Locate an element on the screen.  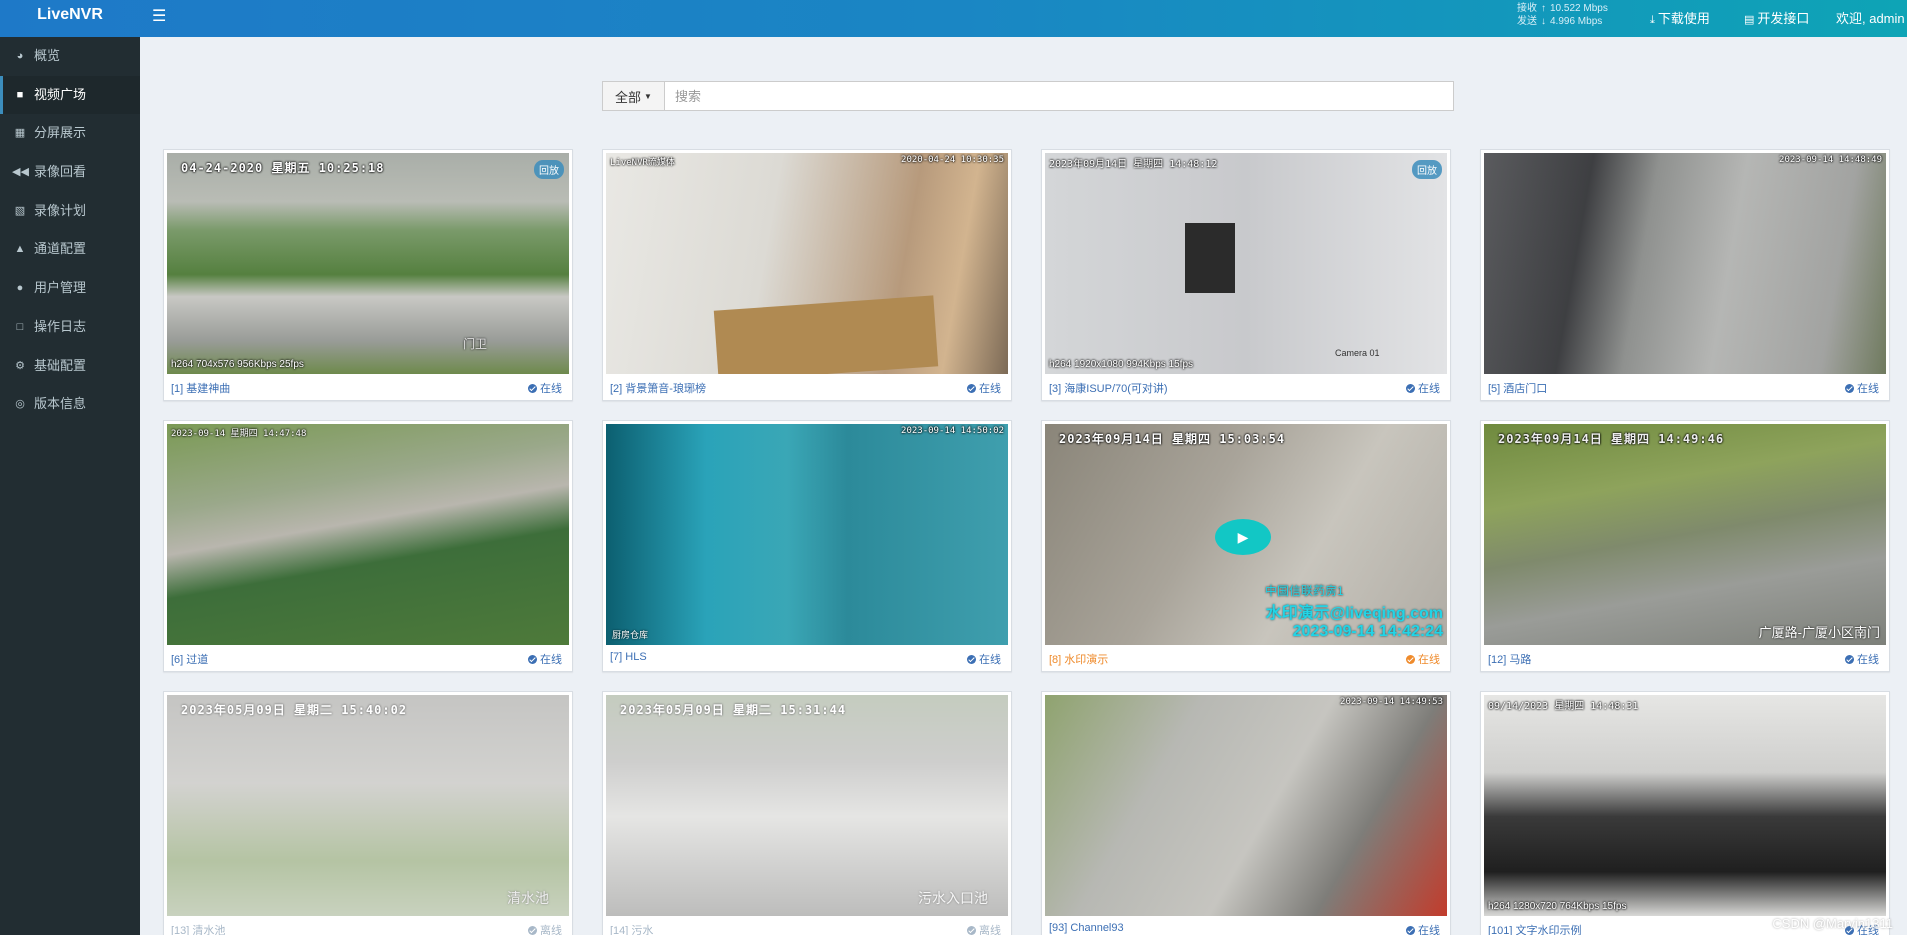
channel-card: 2023年05月09日 星期二 15:40:02 清水池 [13] 清水池 离线 is located at coordinates (368, 813).